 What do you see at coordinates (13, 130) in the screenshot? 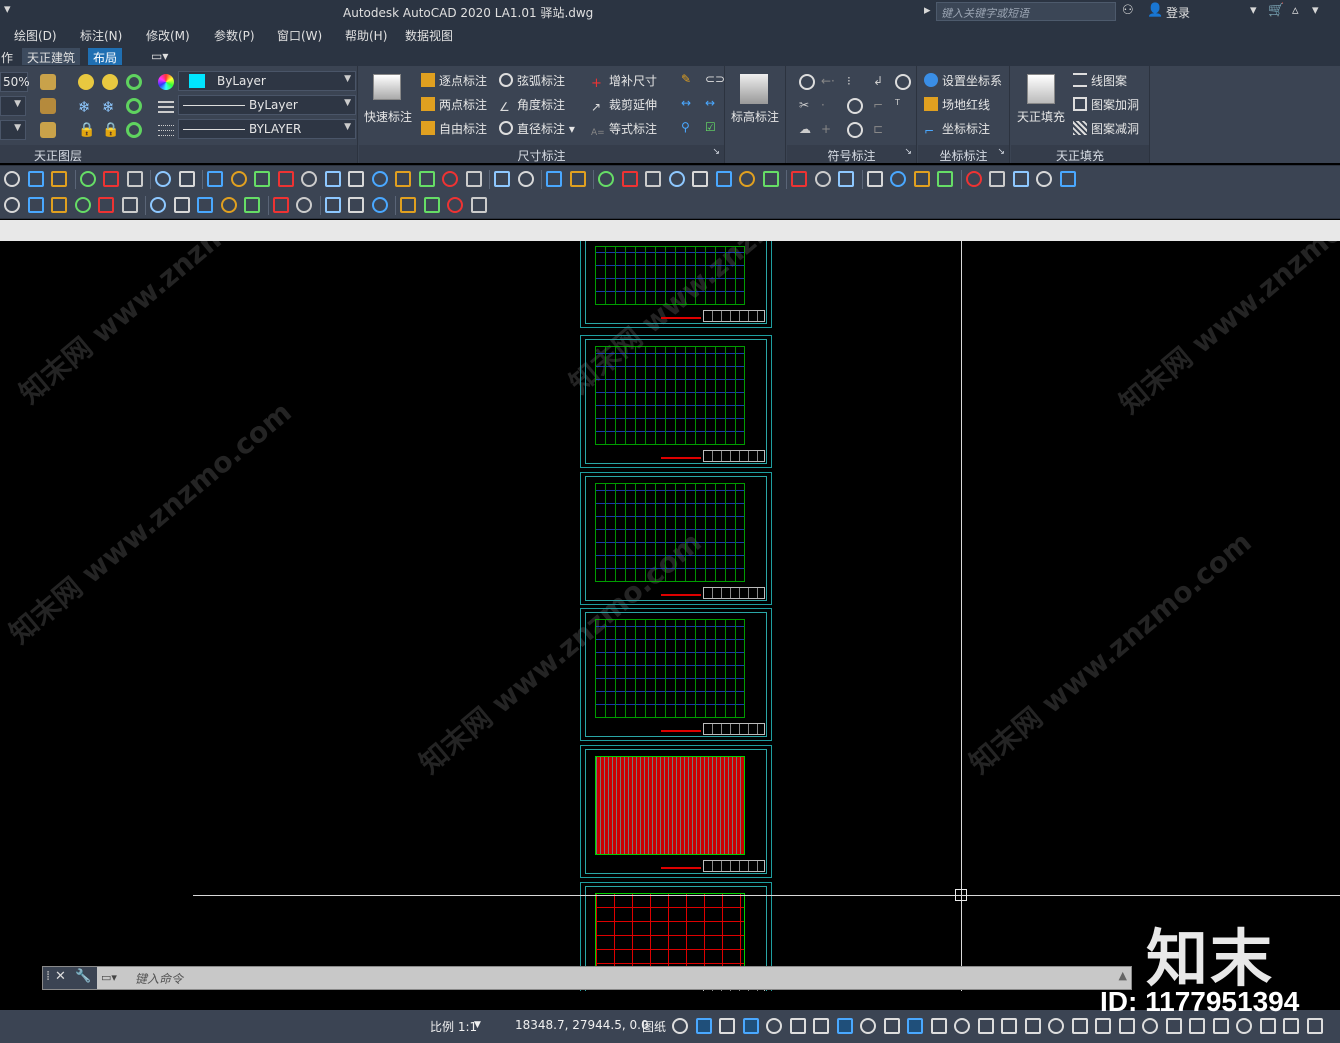
I see `layer-dropdown-2: ▼` at bounding box center [13, 130].